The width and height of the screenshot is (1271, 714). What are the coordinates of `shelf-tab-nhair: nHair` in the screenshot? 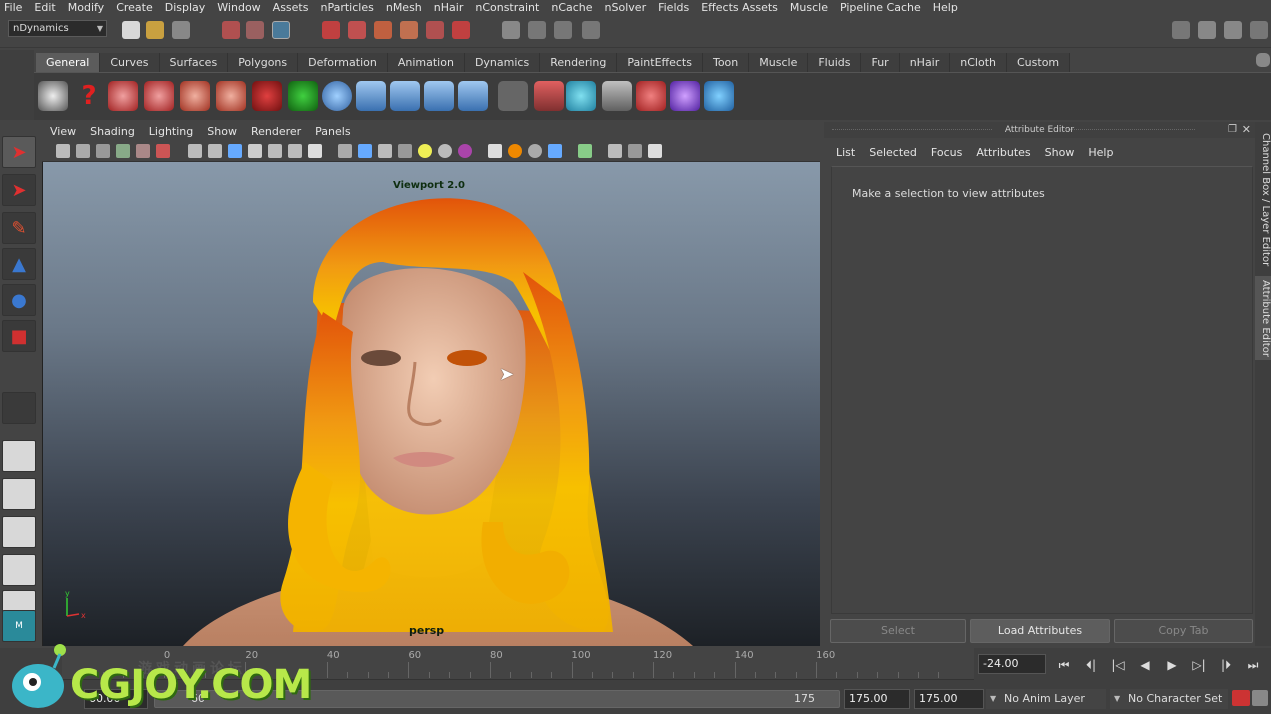 It's located at (925, 62).